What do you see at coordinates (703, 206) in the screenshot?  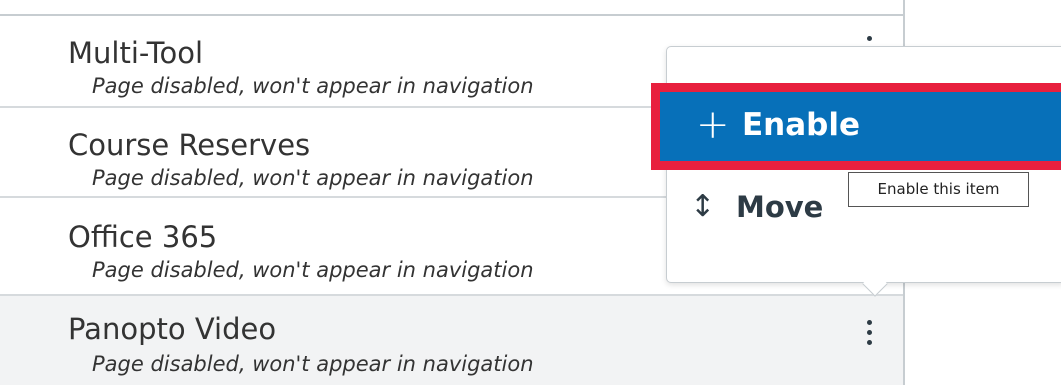 I see `up-down-arrow-icon: ↕` at bounding box center [703, 206].